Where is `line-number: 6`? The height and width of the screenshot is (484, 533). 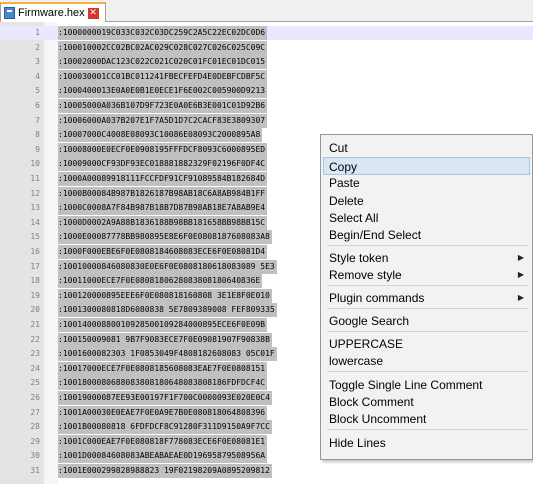
line-number: 6 is located at coordinates (37, 105).